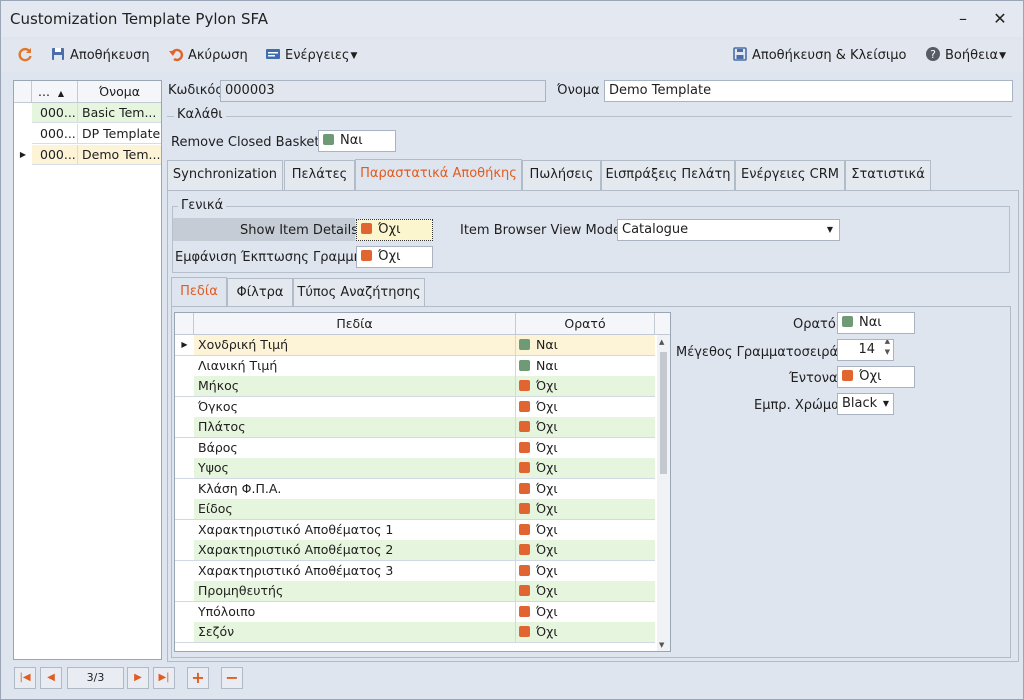 This screenshot has height=700, width=1024. Describe the element at coordinates (561, 175) in the screenshot. I see `tab-sales: Πωλήσεις` at that location.